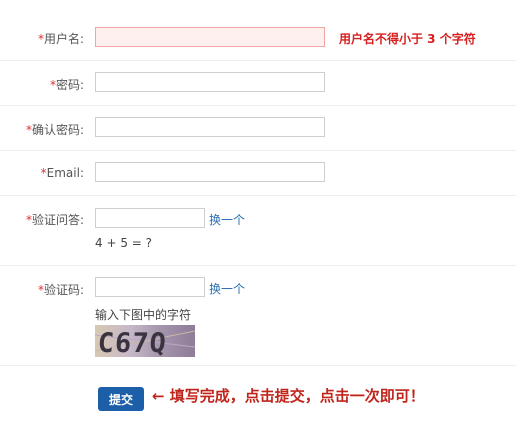 Image resolution: width=516 pixels, height=431 pixels. Describe the element at coordinates (210, 172) in the screenshot. I see `email-input` at that location.